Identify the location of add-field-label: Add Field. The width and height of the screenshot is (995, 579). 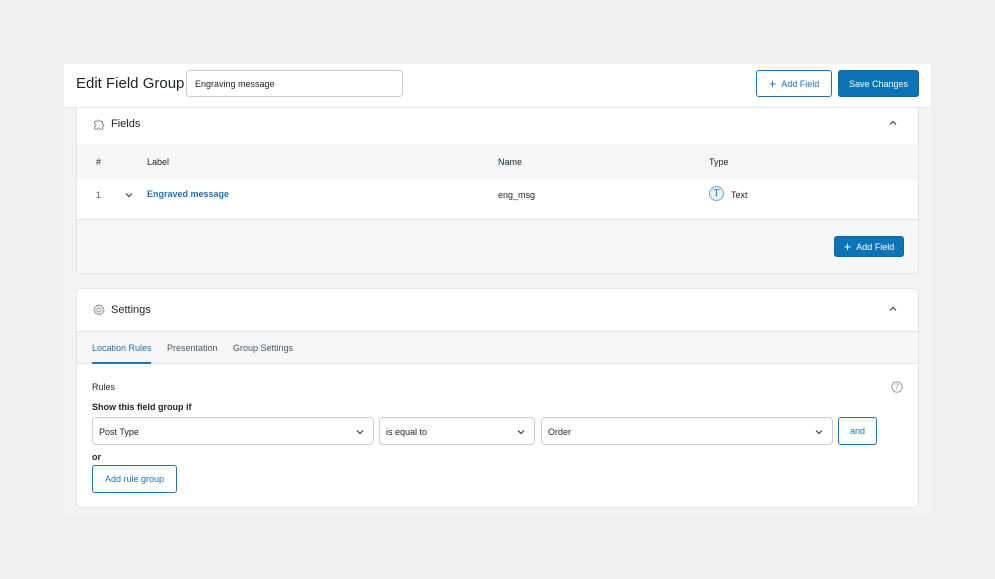
(800, 83).